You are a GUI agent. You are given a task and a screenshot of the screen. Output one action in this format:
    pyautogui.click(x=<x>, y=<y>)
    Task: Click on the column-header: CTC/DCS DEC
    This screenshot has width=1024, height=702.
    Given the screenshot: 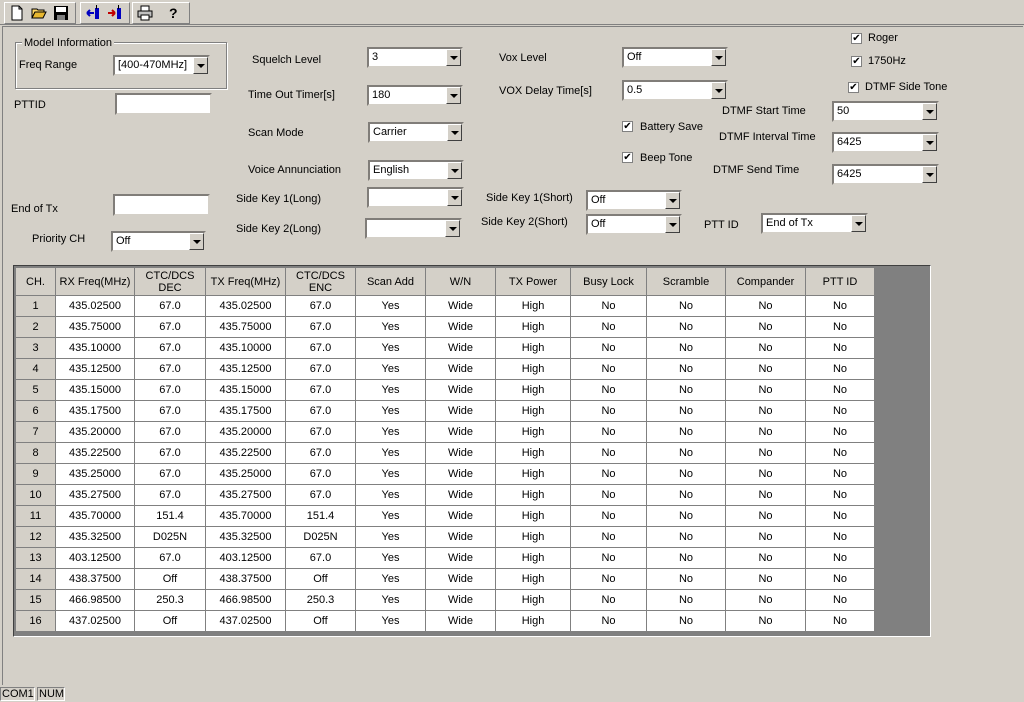 What is the action you would take?
    pyautogui.click(x=170, y=281)
    